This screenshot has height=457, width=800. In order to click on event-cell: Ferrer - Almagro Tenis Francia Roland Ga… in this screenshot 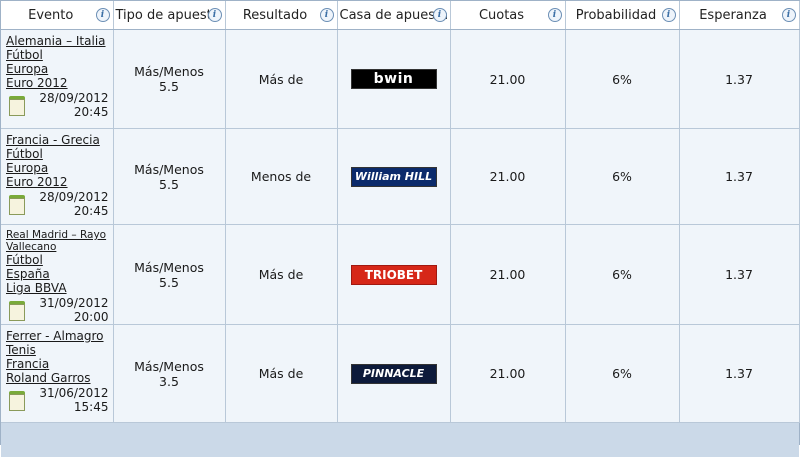, I will do `click(57, 373)`.